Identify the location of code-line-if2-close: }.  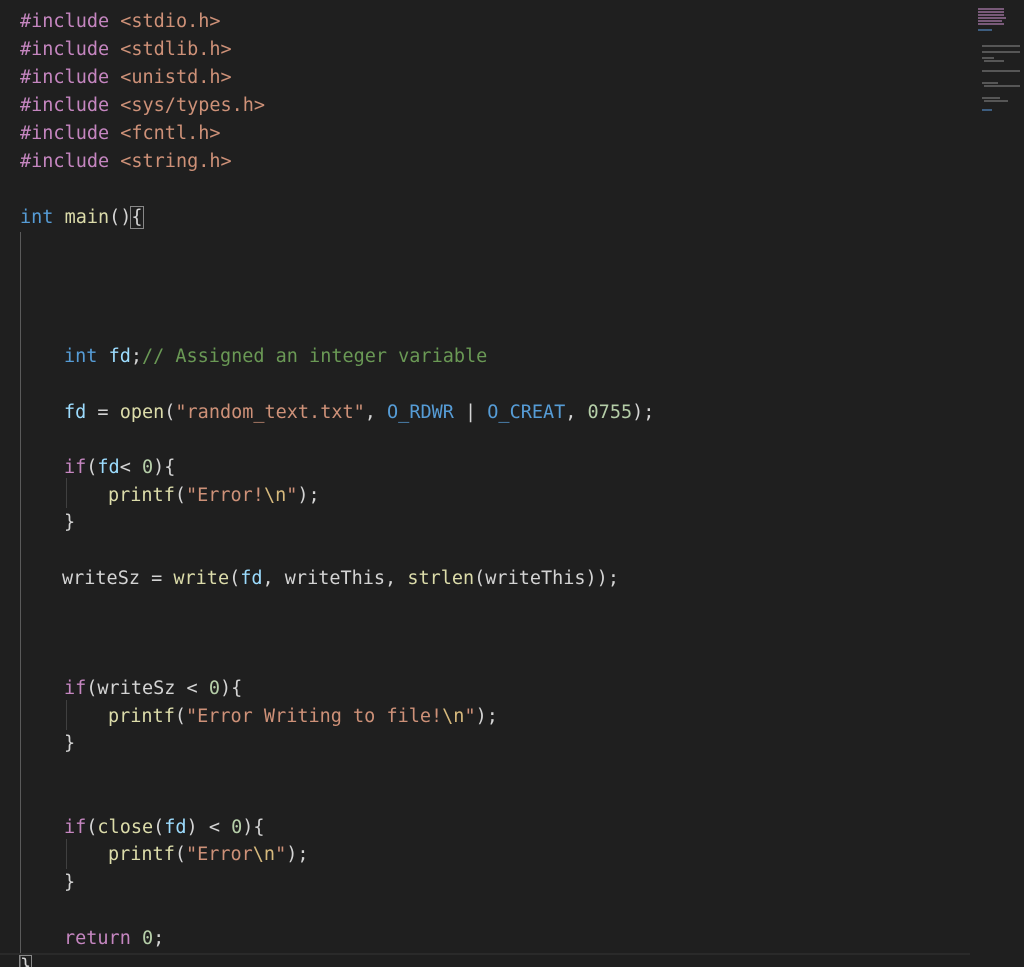
(69, 743).